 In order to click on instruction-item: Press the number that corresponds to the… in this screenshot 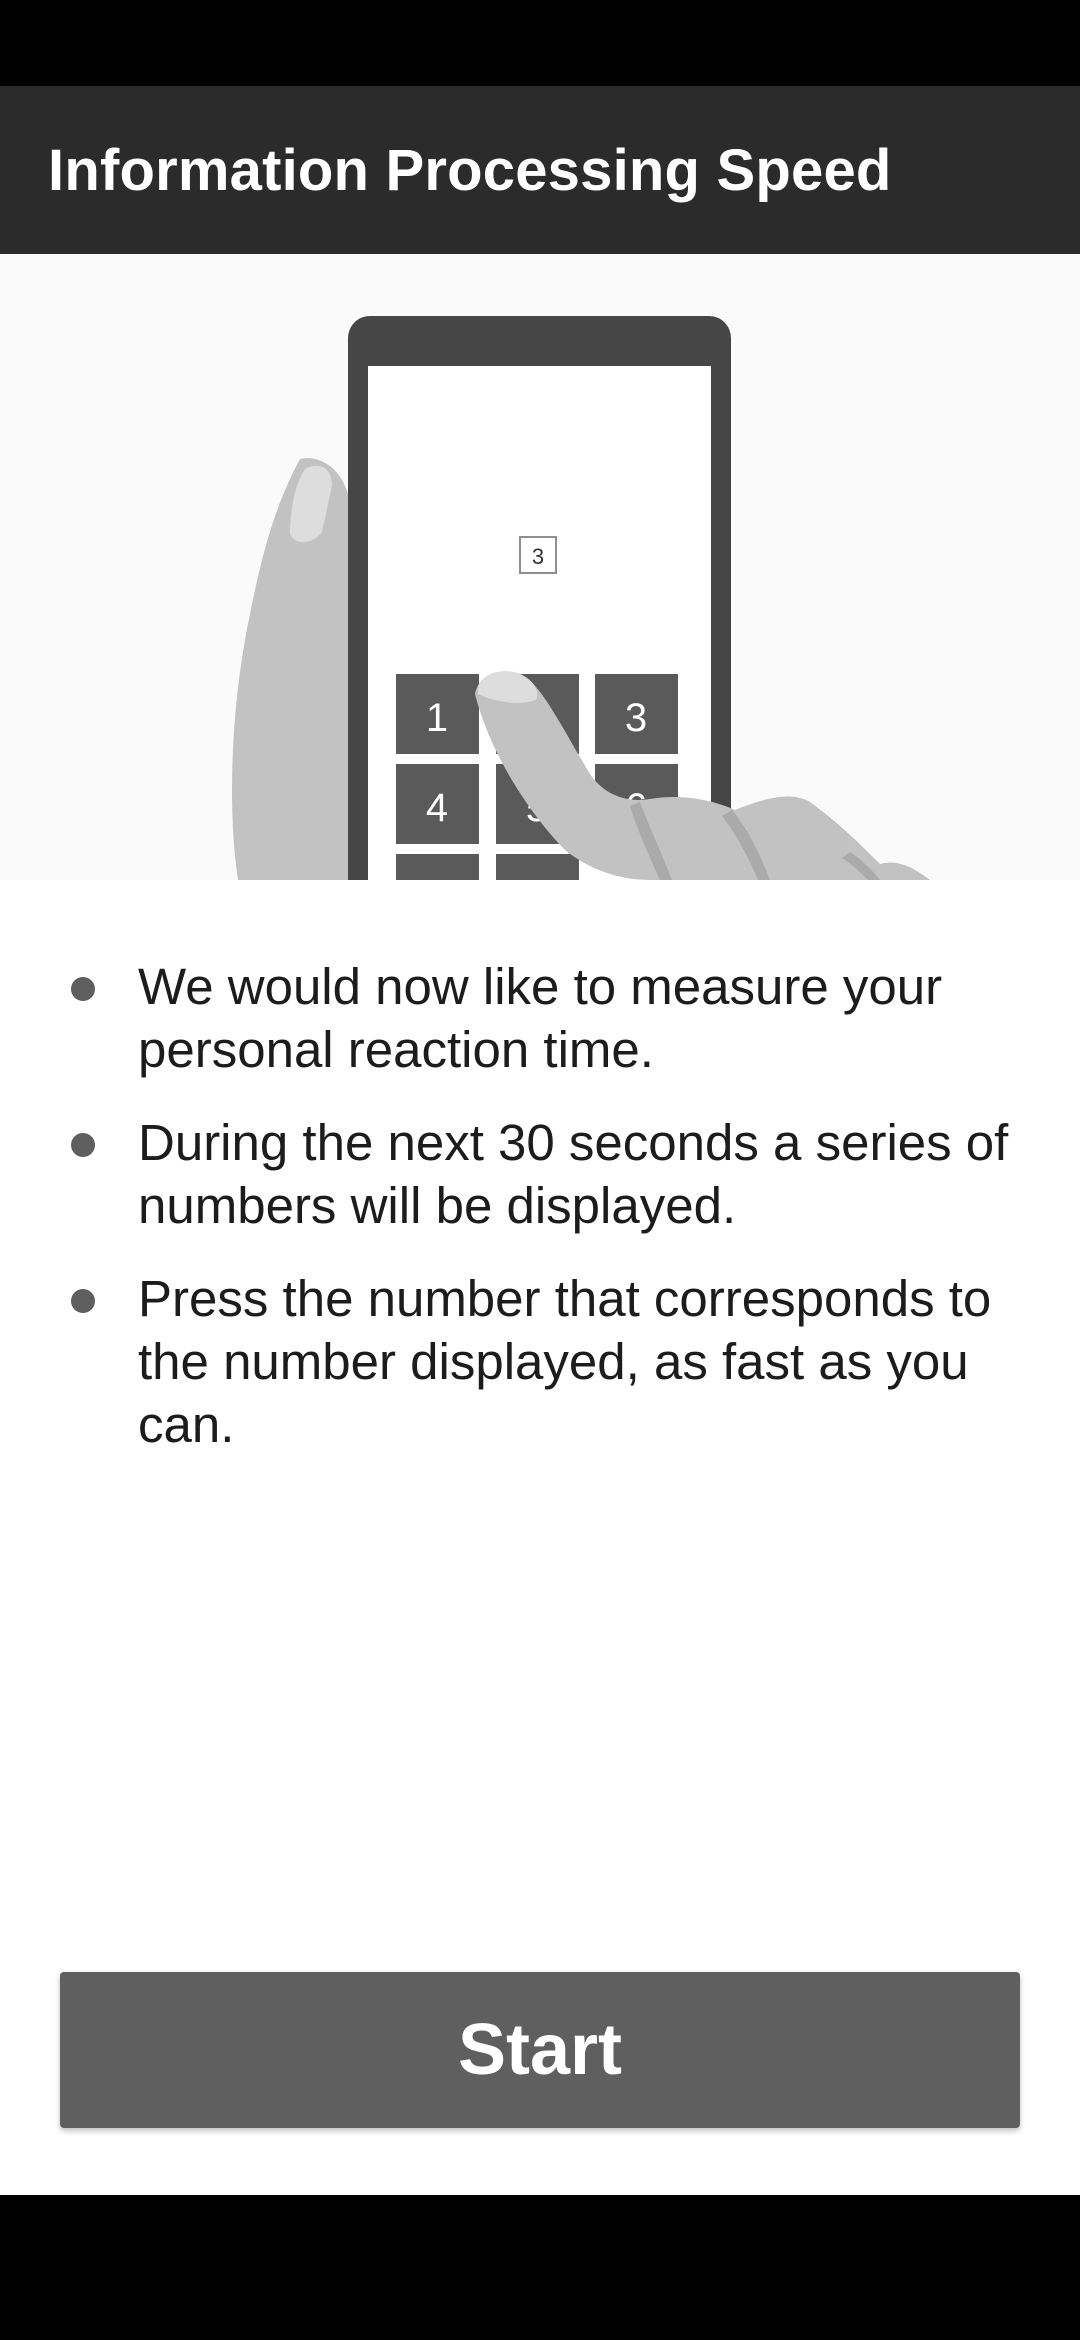, I will do `click(540, 1361)`.